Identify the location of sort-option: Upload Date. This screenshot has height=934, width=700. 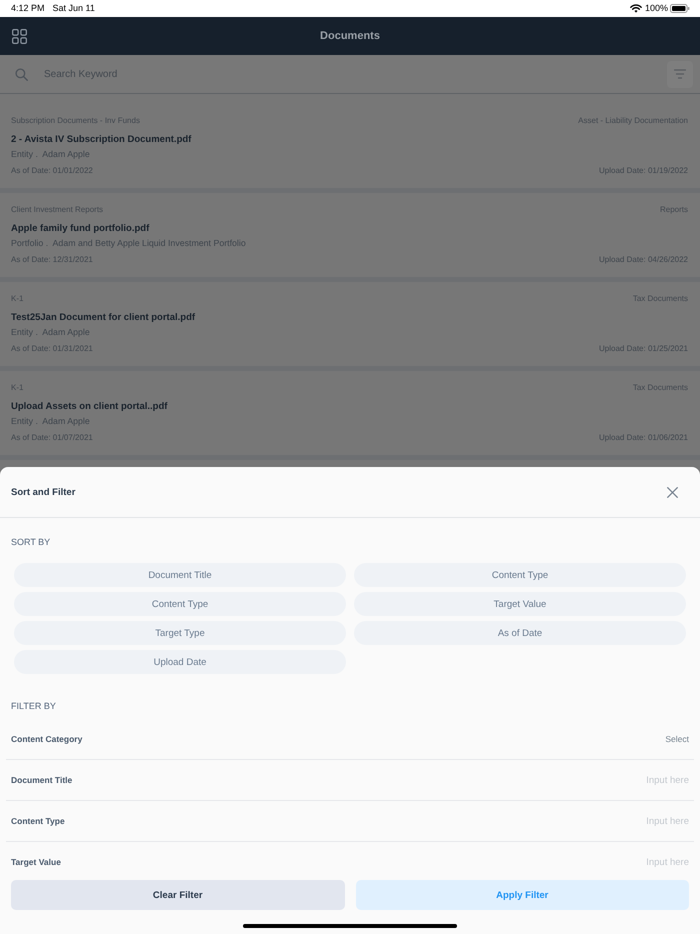
(180, 662).